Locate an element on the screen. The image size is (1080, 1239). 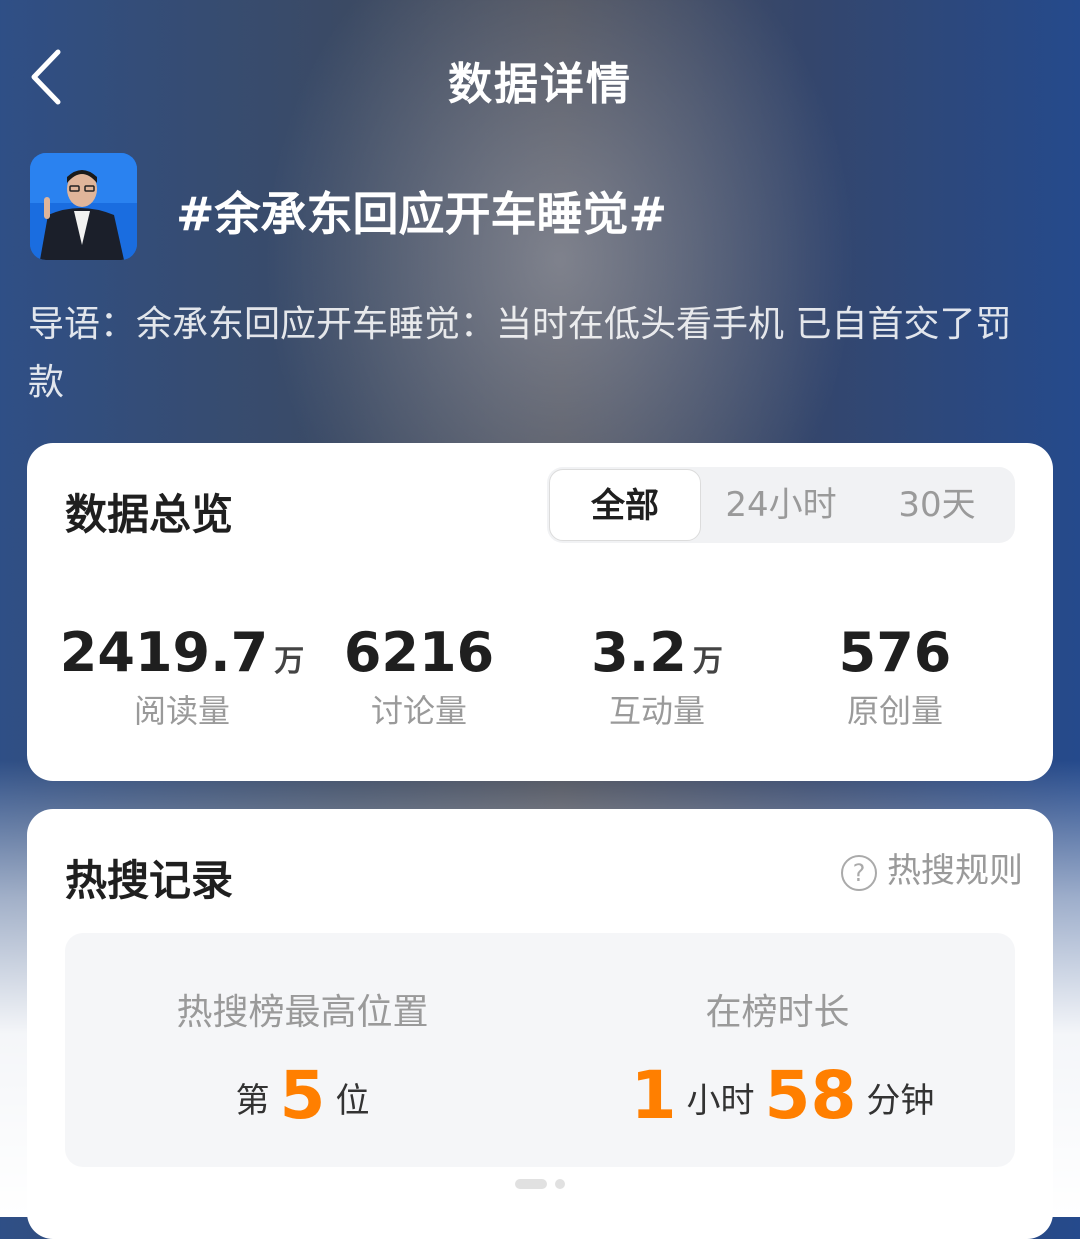
hot-heading: 热搜记录 is located at coordinates (149, 880).